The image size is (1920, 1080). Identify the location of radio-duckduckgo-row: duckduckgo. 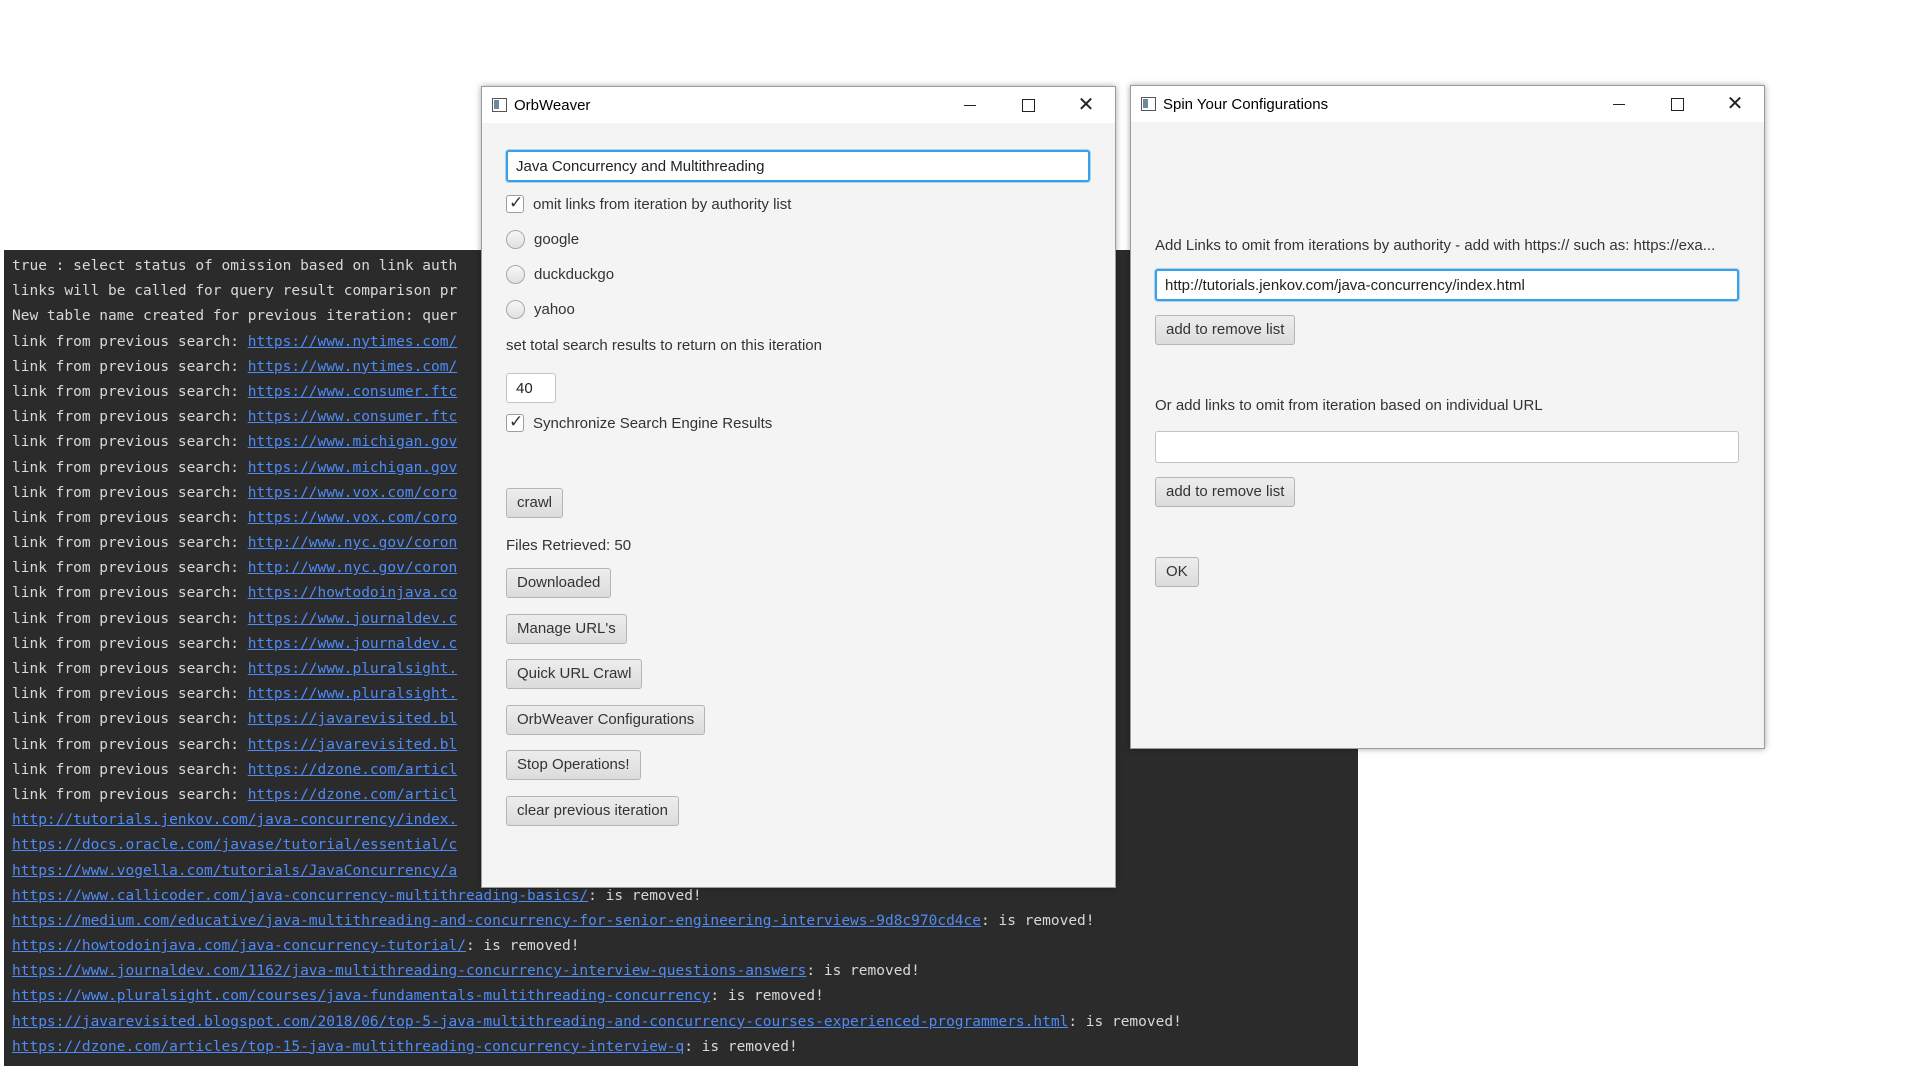
(560, 274).